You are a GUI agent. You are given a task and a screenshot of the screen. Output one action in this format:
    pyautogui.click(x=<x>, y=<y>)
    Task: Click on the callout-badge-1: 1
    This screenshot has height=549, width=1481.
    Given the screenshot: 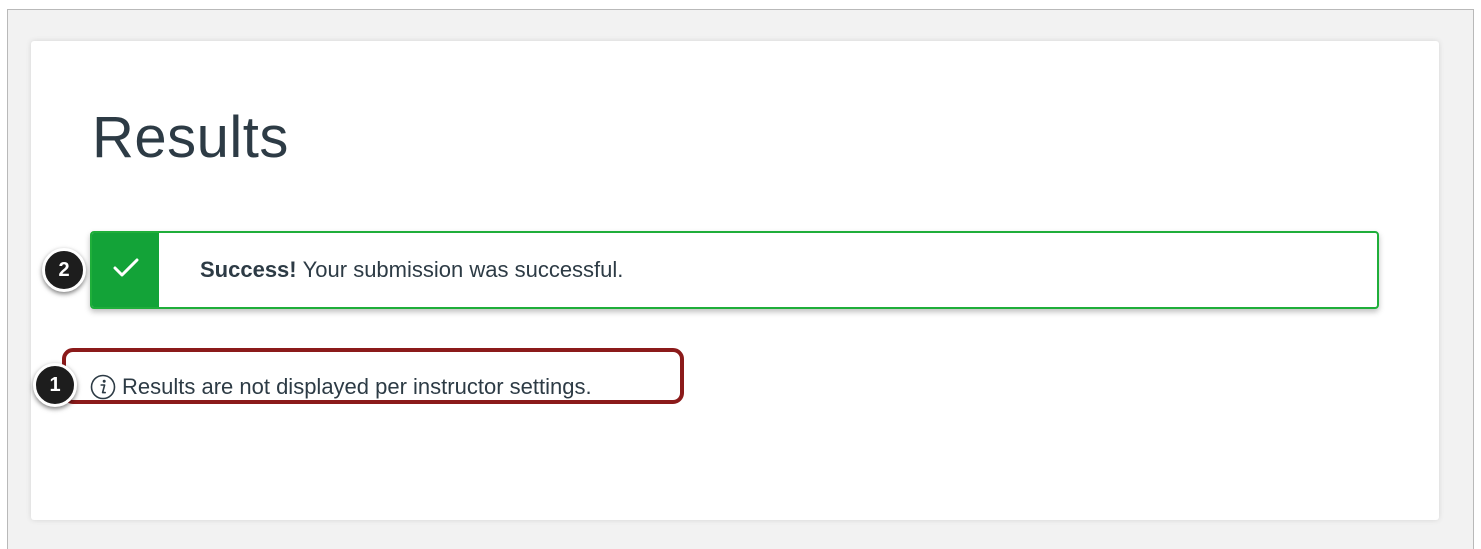 What is the action you would take?
    pyautogui.click(x=55, y=385)
    